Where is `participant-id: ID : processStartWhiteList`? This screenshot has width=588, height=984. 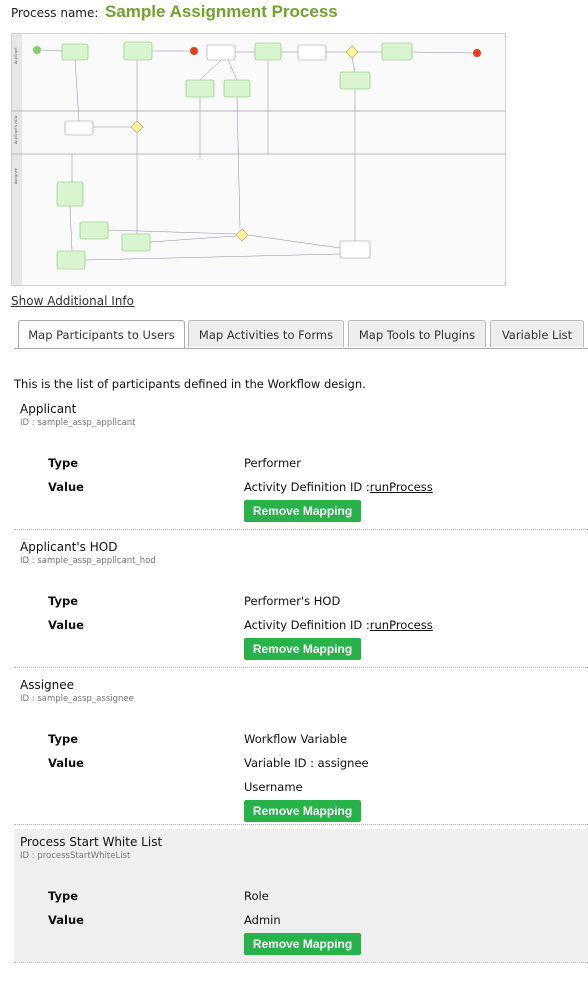
participant-id: ID : processStartWhiteList is located at coordinates (75, 856).